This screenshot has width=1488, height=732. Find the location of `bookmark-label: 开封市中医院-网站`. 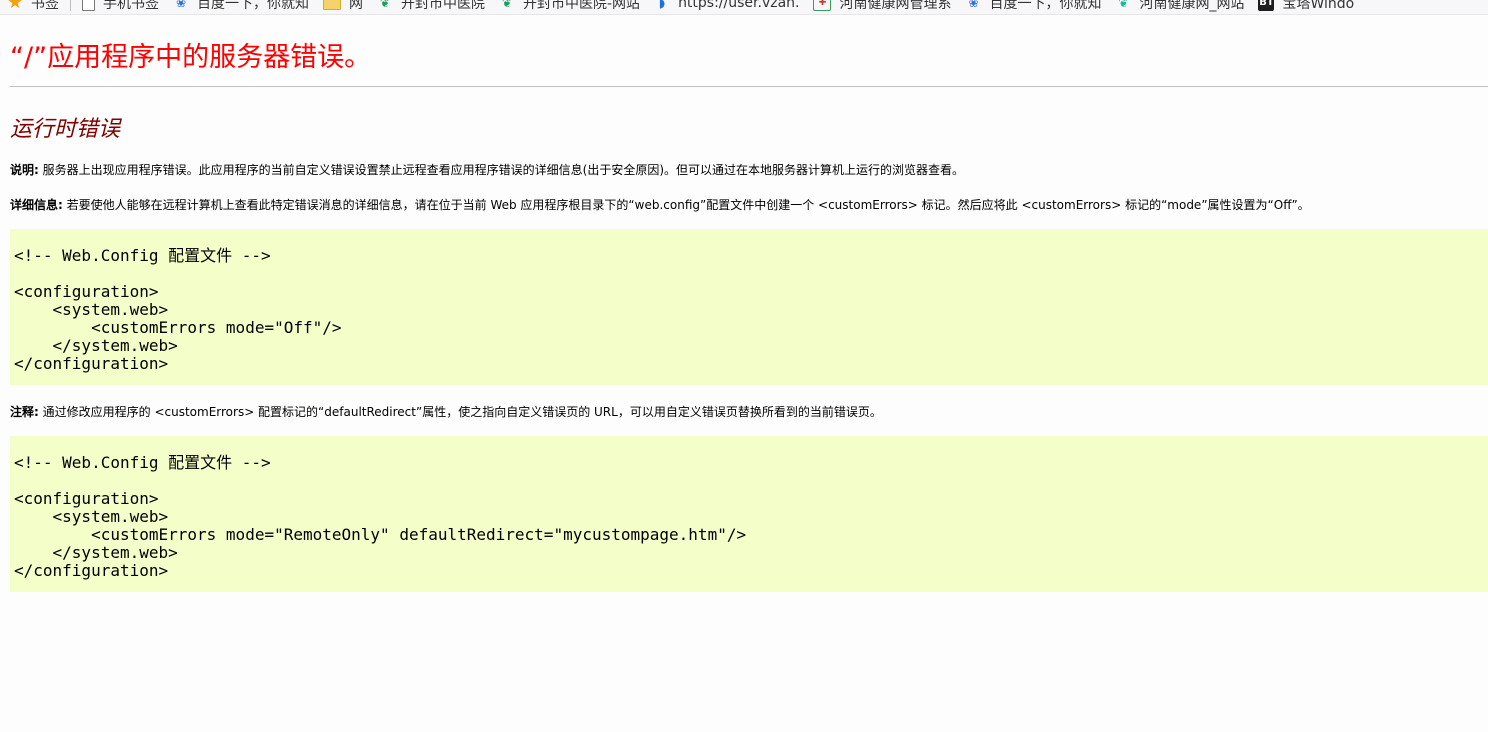

bookmark-label: 开封市中医院-网站 is located at coordinates (582, 6).